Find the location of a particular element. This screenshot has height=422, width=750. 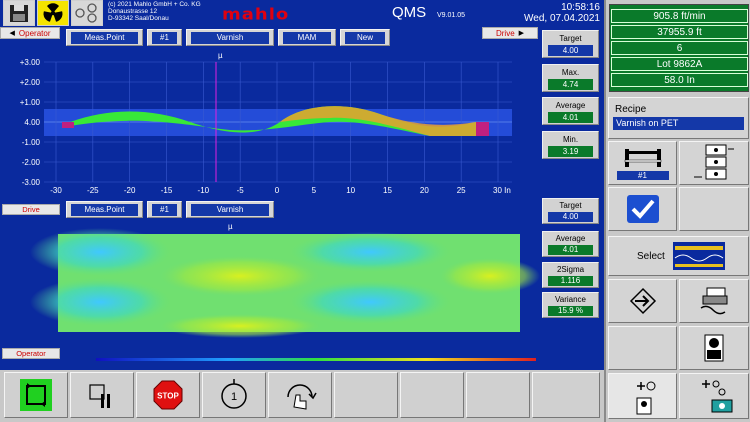

hand-rotate-icon is located at coordinates (302, 397).